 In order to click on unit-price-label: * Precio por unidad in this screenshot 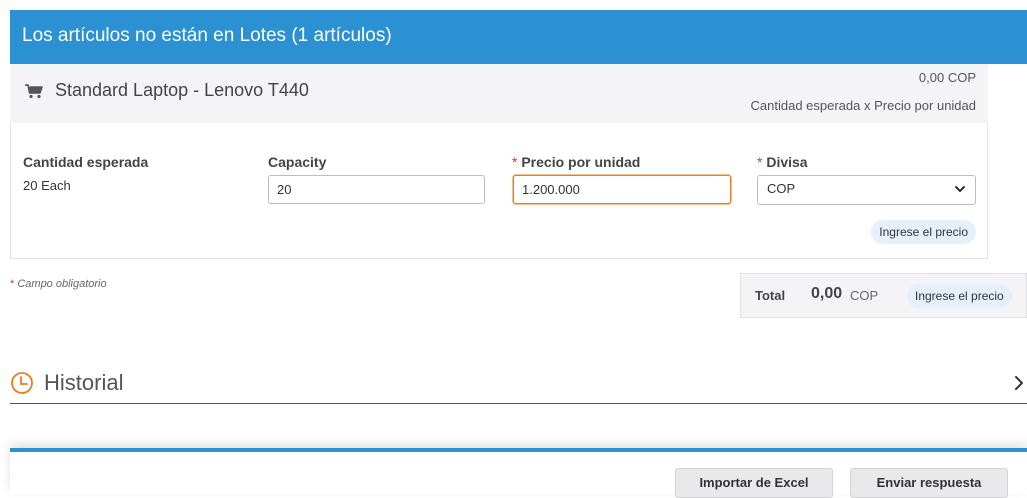, I will do `click(576, 162)`.